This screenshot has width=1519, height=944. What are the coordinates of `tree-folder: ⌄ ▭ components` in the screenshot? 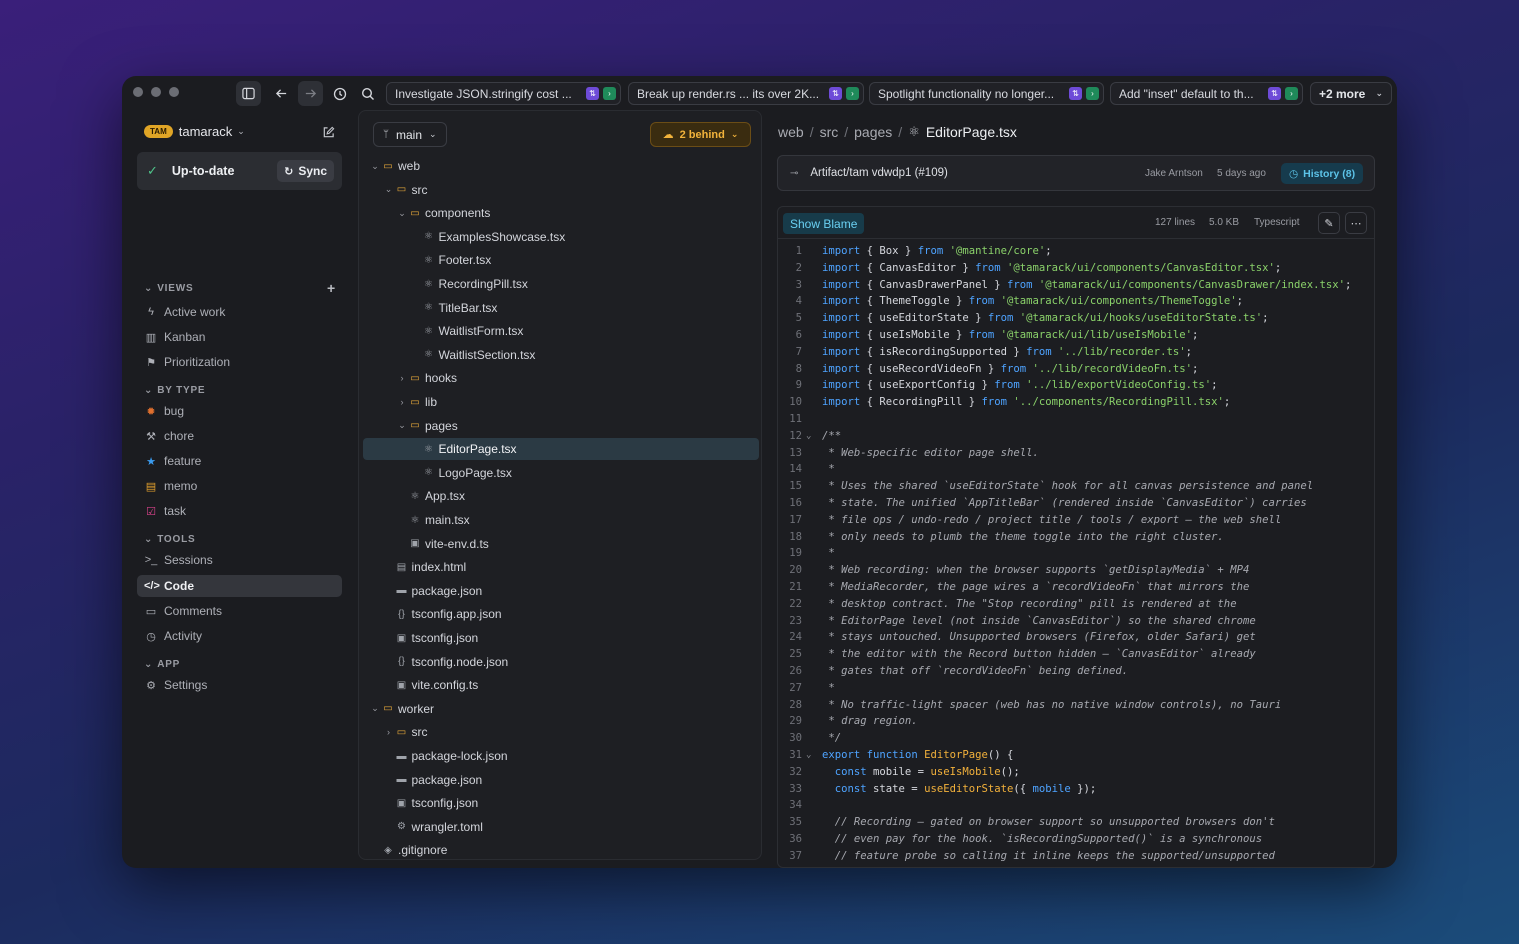 It's located at (561, 213).